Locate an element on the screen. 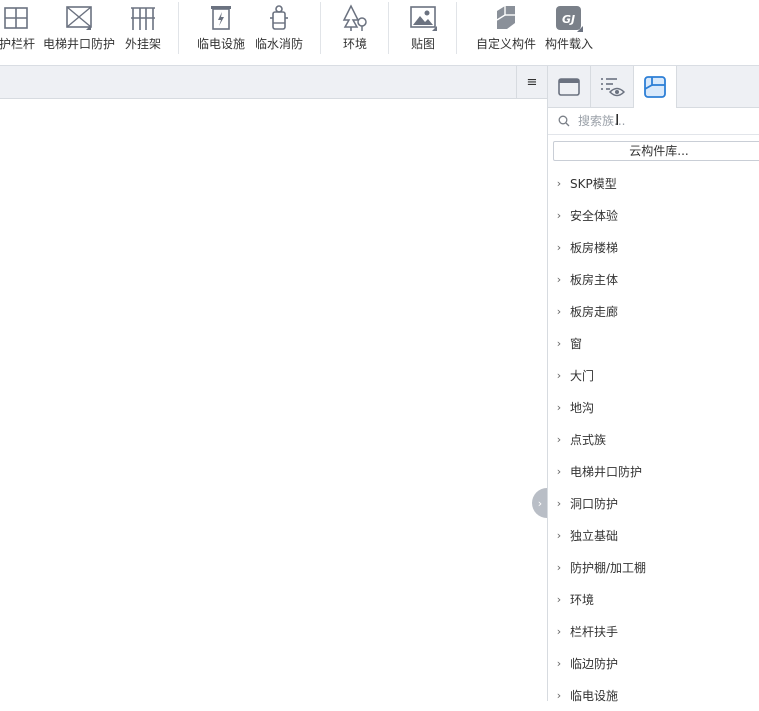  tree-item: › 防护棚/加工棚 is located at coordinates (653, 567).